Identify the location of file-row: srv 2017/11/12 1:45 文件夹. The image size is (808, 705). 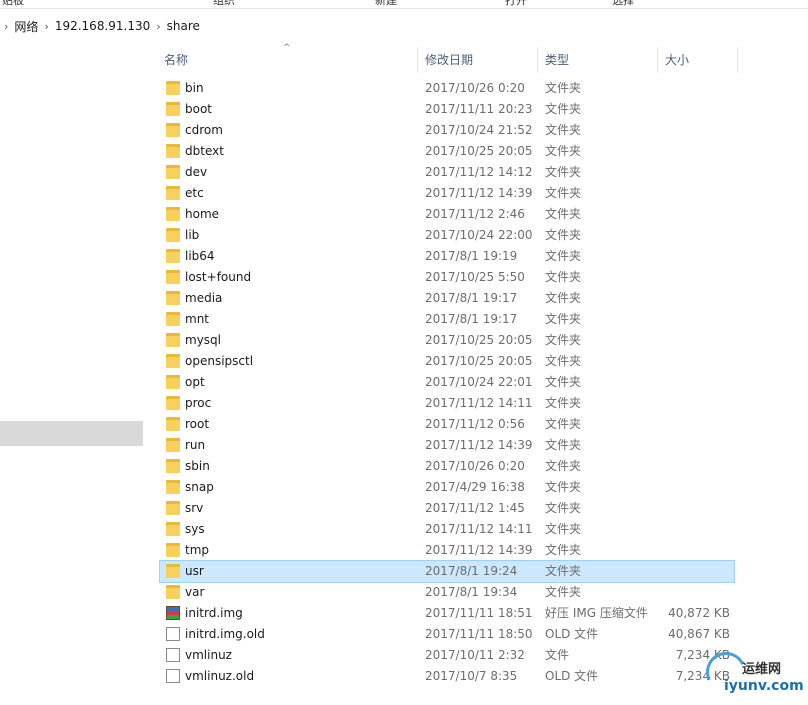
(447, 508).